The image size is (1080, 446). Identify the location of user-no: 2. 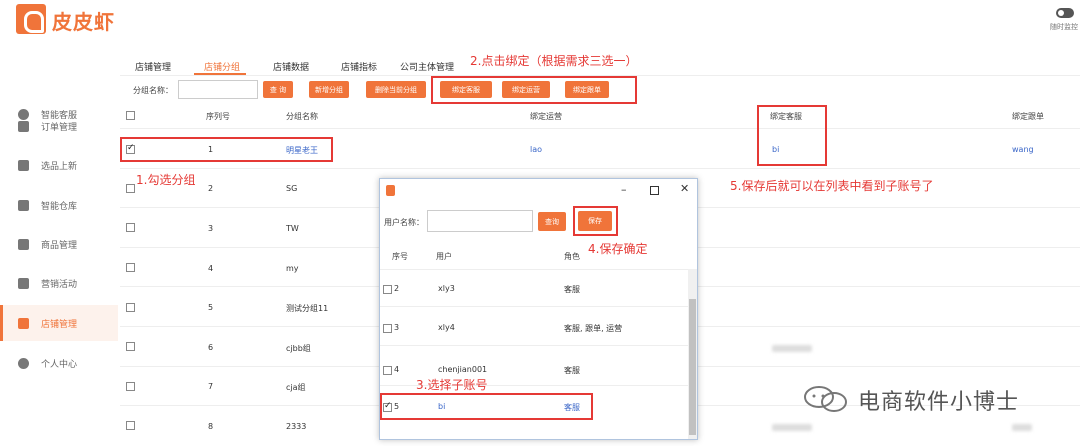
(397, 288).